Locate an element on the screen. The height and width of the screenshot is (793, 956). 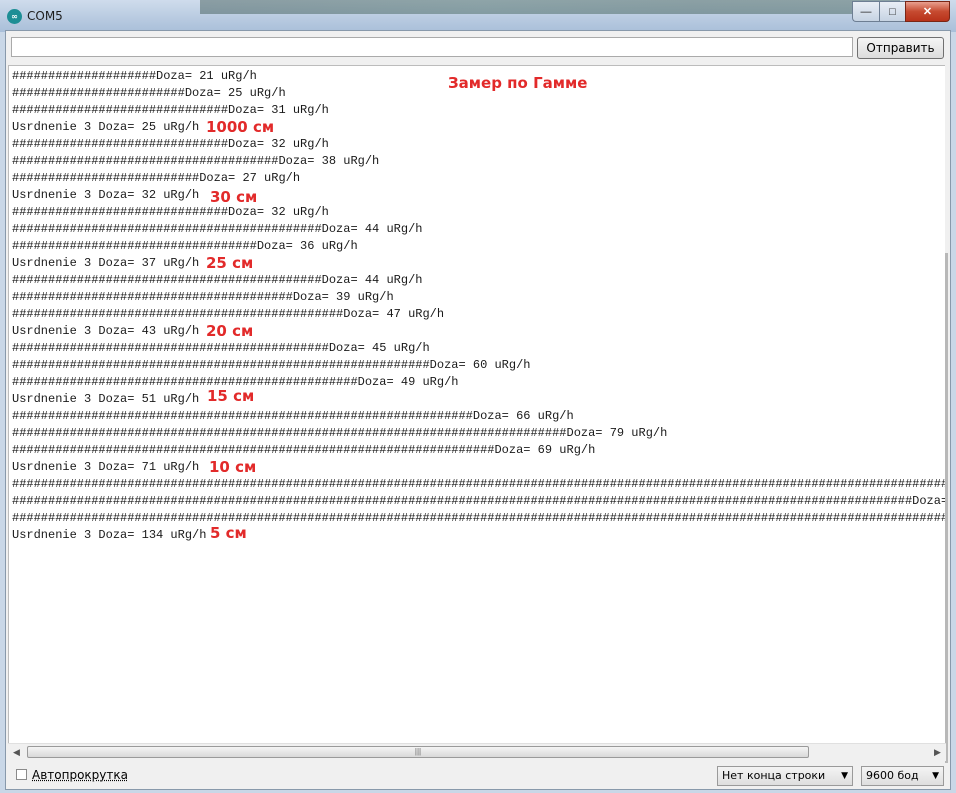
baud-rate-select: 9600 бод ▼ is located at coordinates (902, 776).